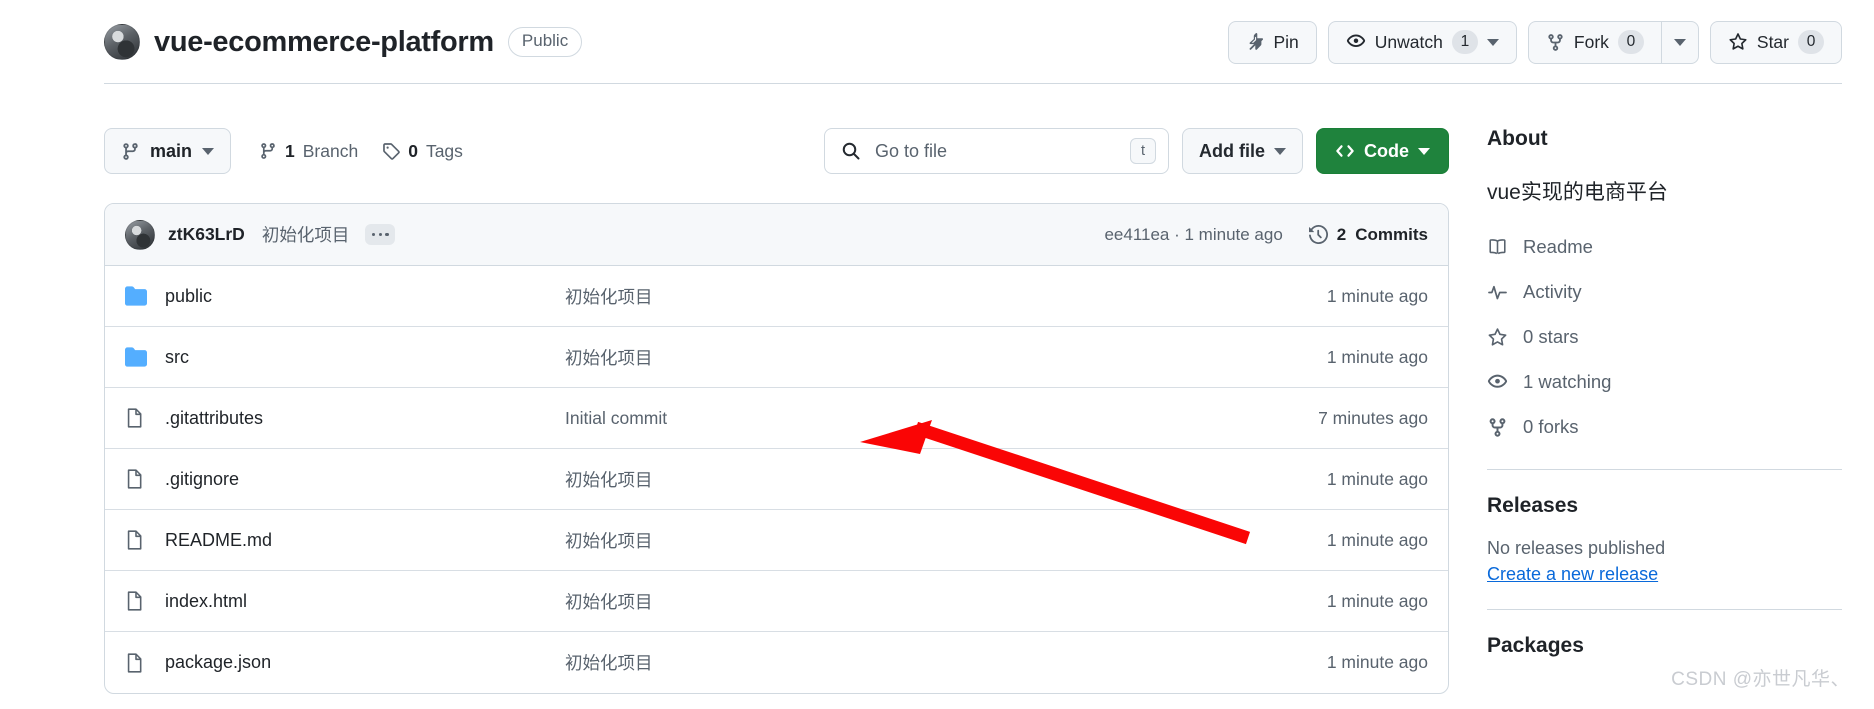 This screenshot has height=709, width=1874. I want to click on commits-count-link: 2 Commits, so click(1368, 234).